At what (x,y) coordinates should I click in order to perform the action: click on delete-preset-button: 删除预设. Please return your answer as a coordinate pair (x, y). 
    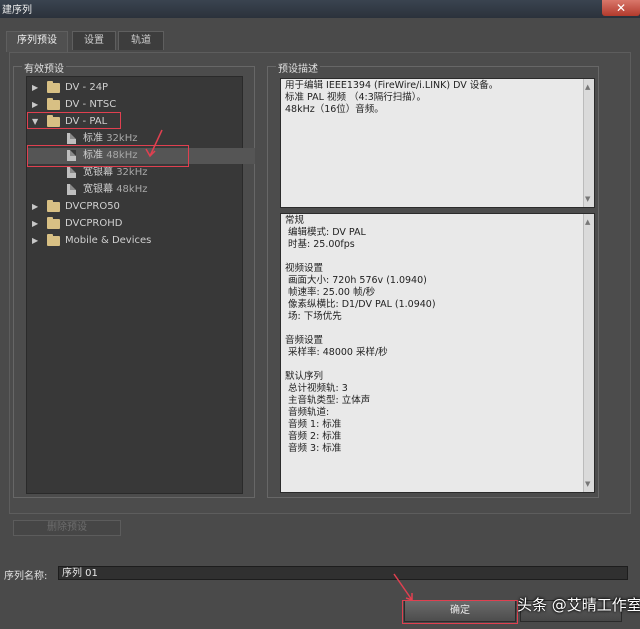
    Looking at the image, I should click on (67, 528).